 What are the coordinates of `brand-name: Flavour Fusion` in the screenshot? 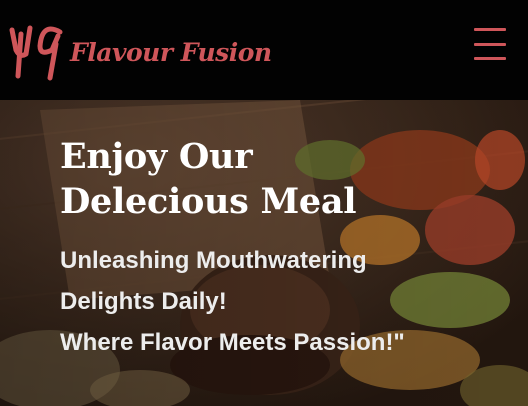 It's located at (171, 52).